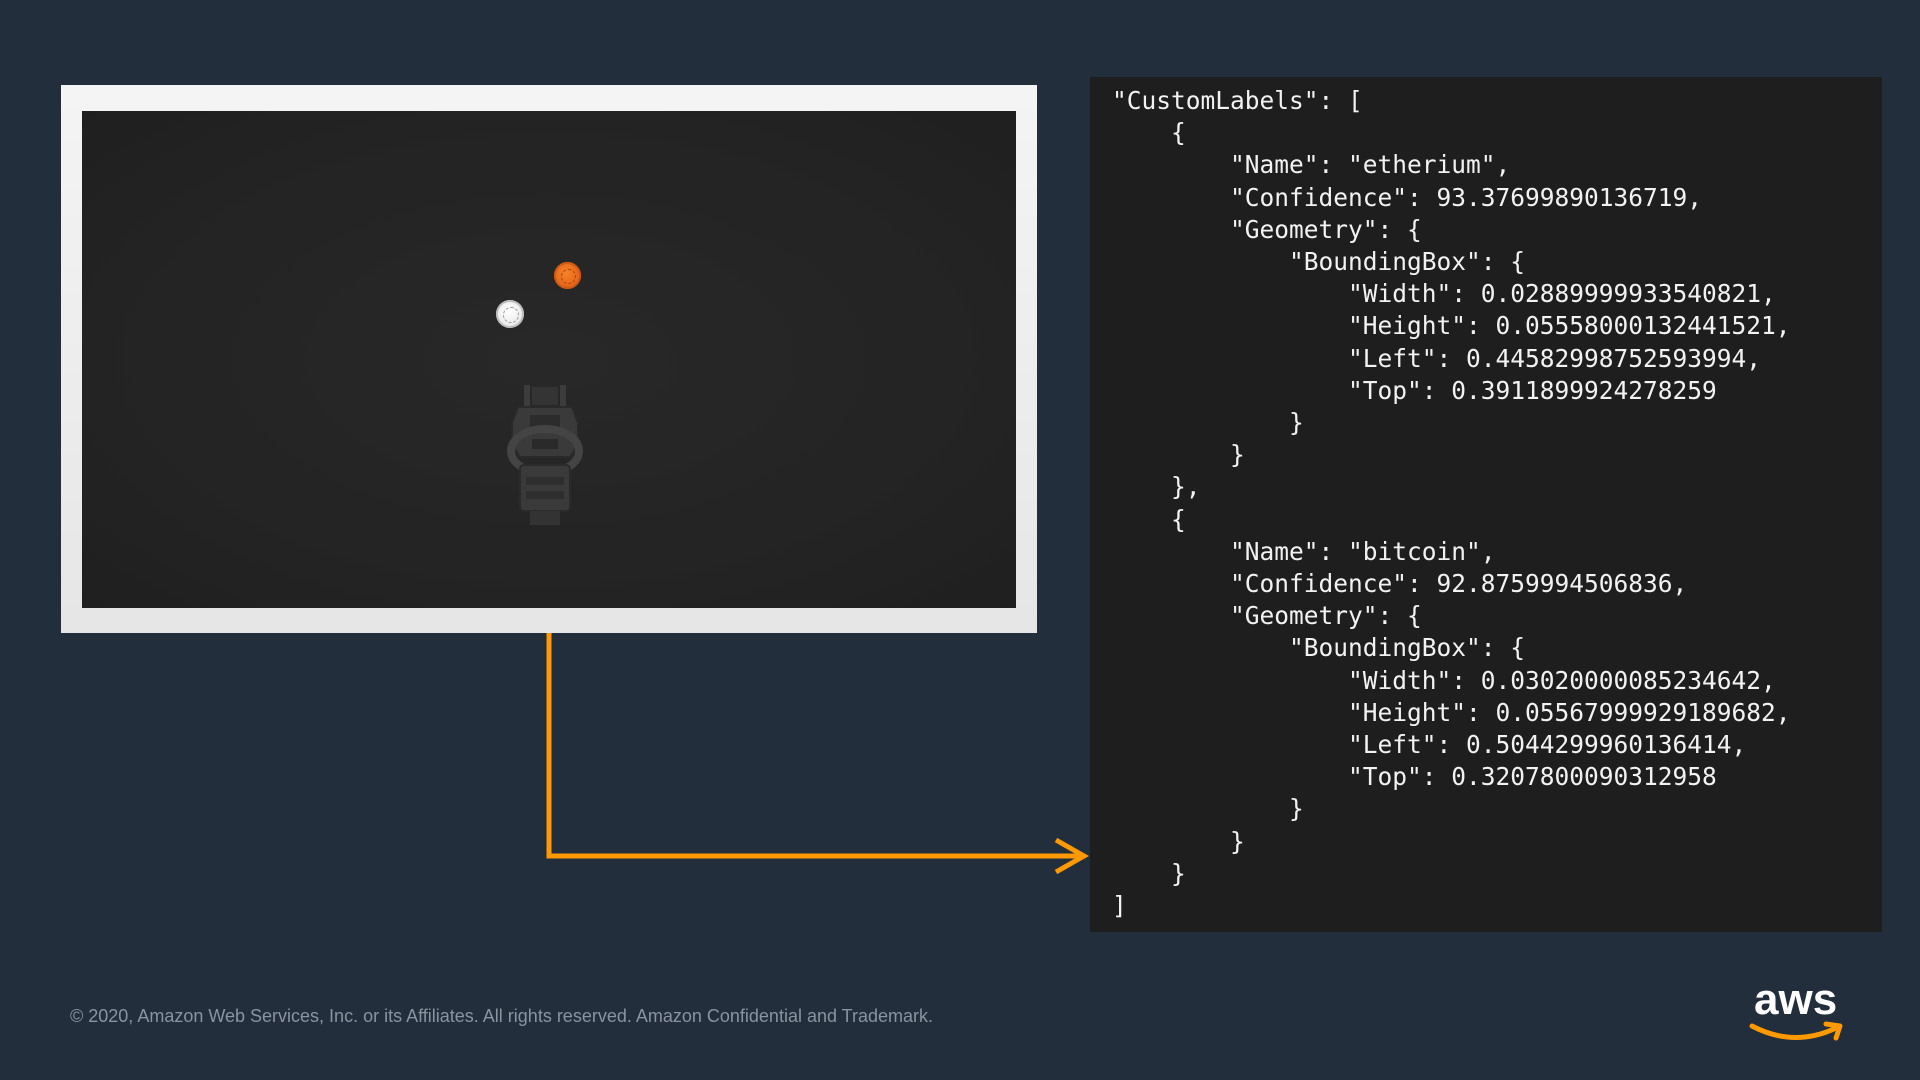  What do you see at coordinates (1796, 999) in the screenshot?
I see `aws-logo-text: aws` at bounding box center [1796, 999].